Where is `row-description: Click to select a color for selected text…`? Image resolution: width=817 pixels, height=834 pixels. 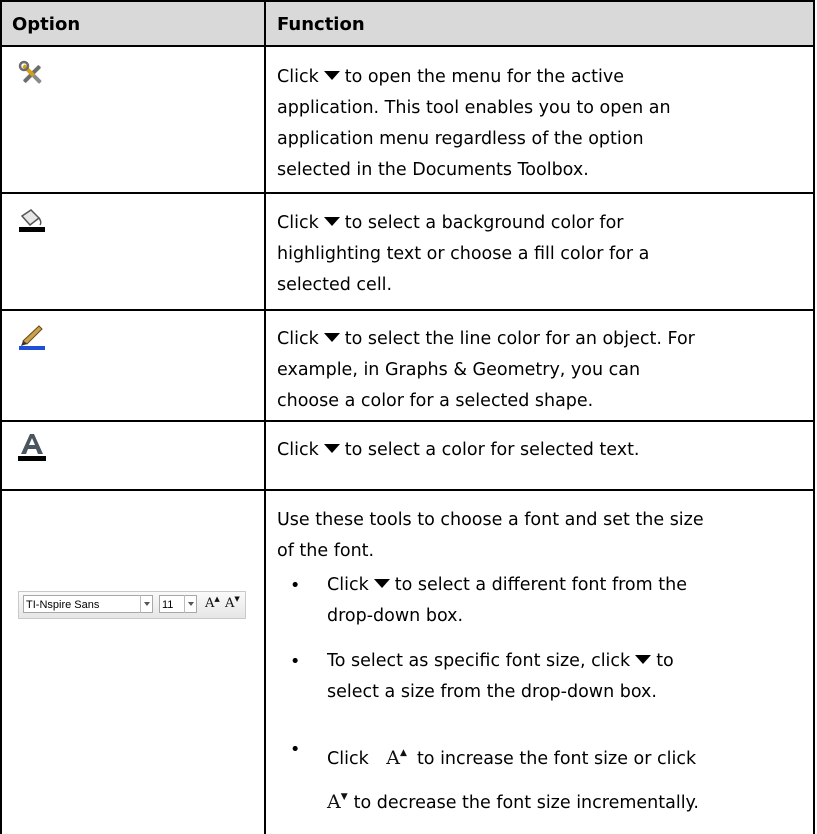
row-description: Click to select a color for selected text… is located at coordinates (458, 450).